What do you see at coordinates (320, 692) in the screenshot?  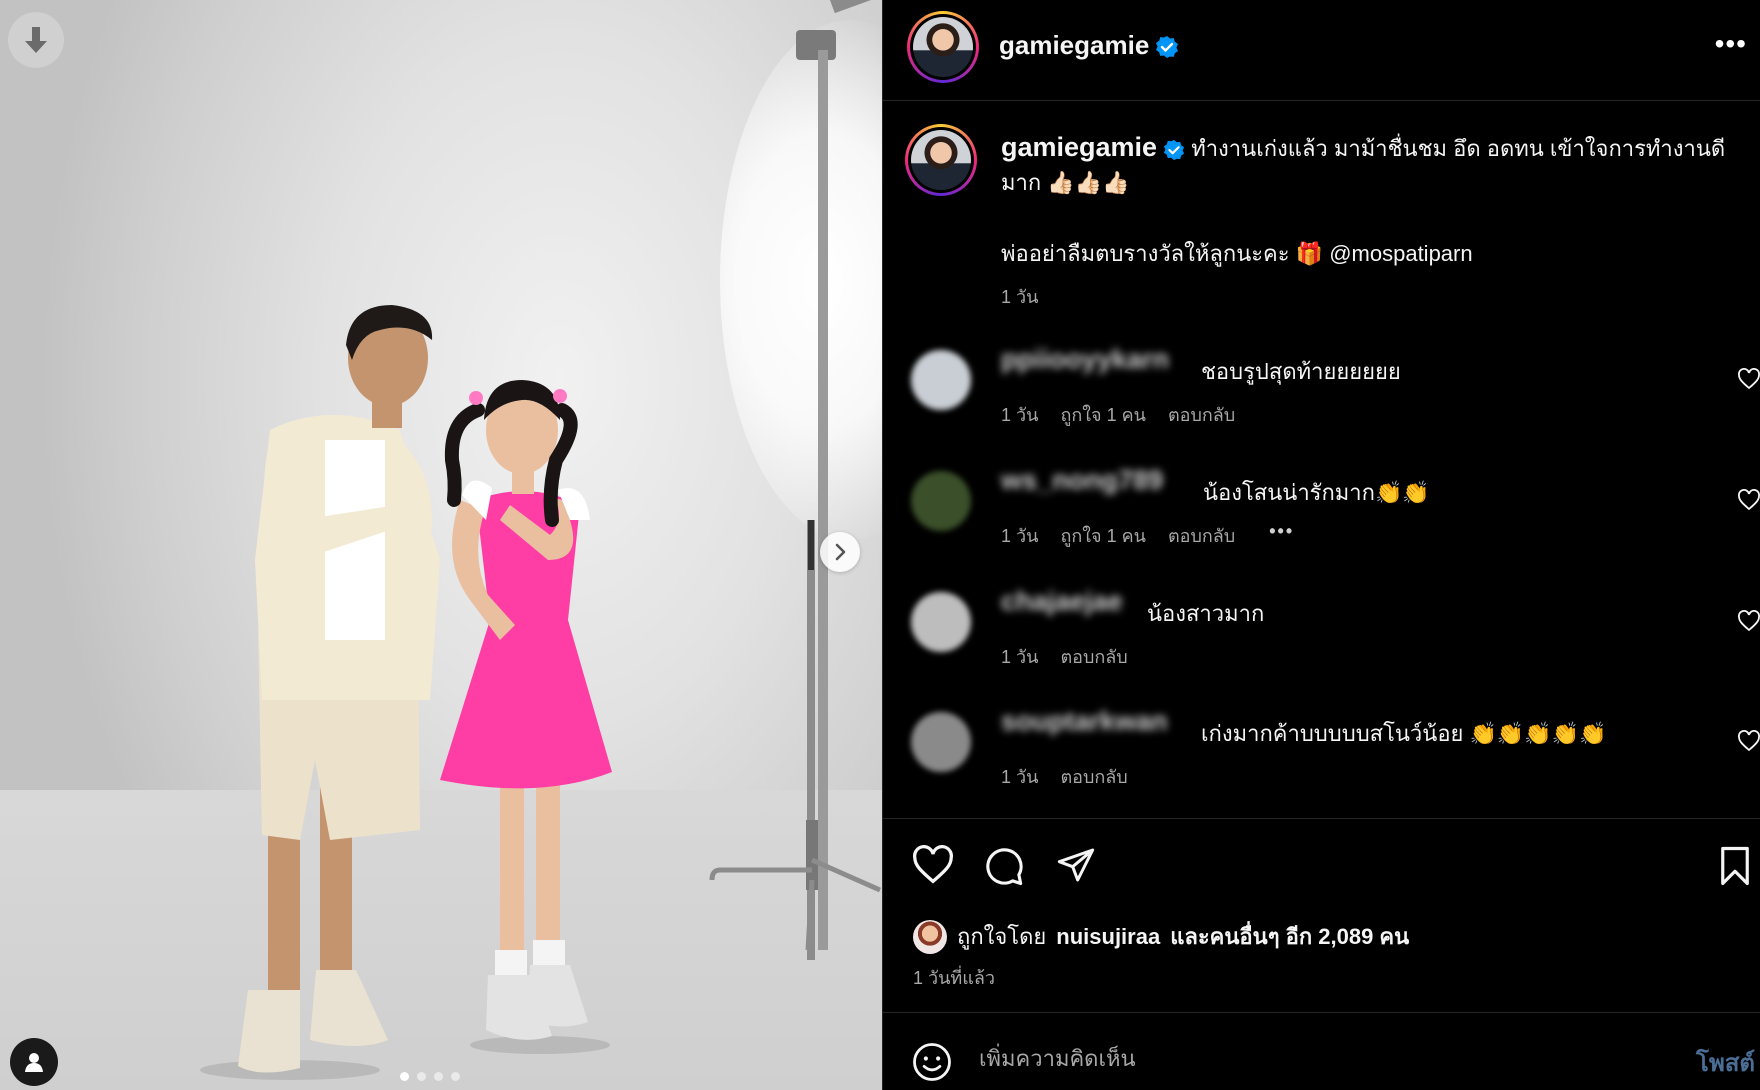 I see `man-figure` at bounding box center [320, 692].